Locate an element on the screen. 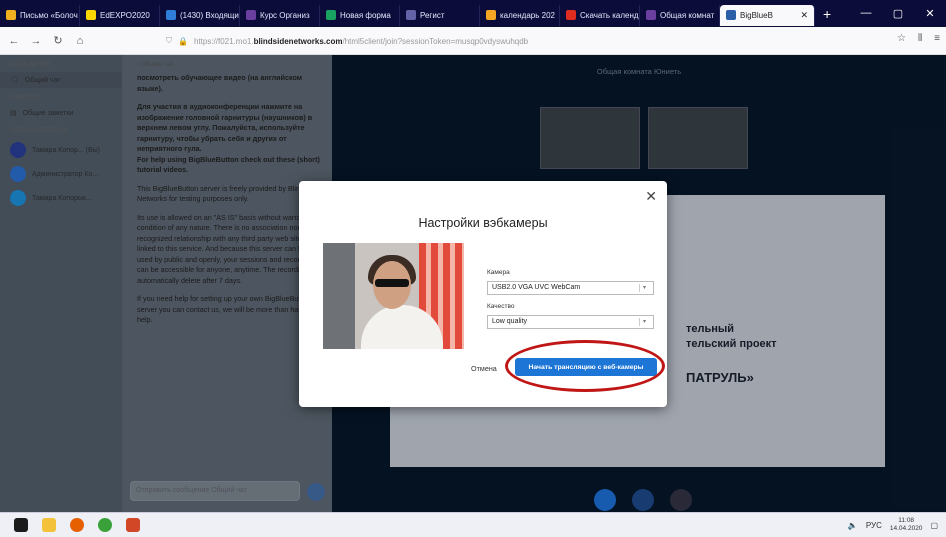 The height and width of the screenshot is (537, 946). library-icon: ⫴ is located at coordinates (920, 38).